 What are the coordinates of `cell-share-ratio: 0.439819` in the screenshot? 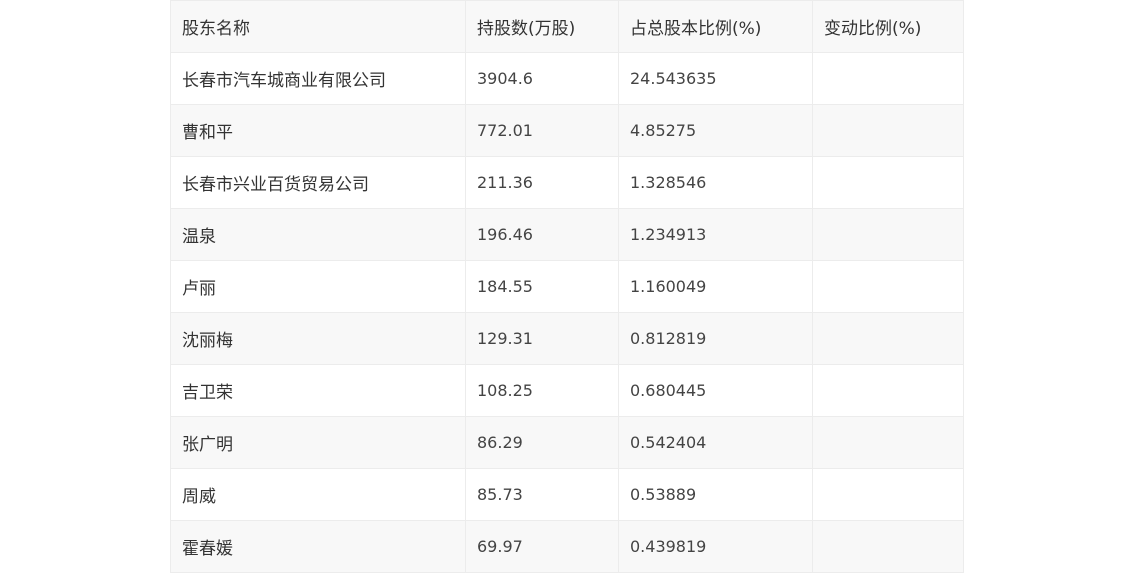 It's located at (715, 546).